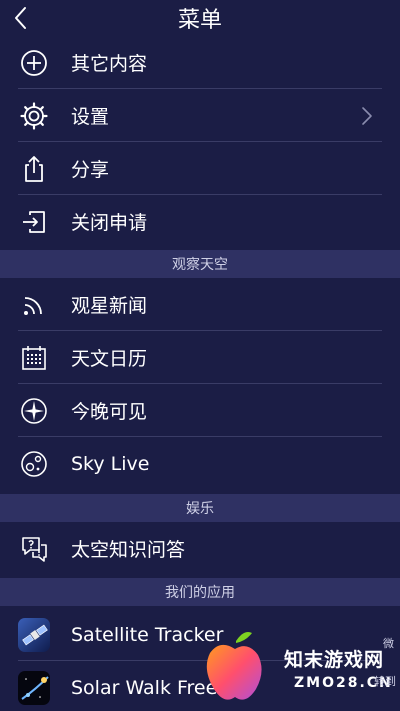  I want to click on rss-icon, so click(34, 305).